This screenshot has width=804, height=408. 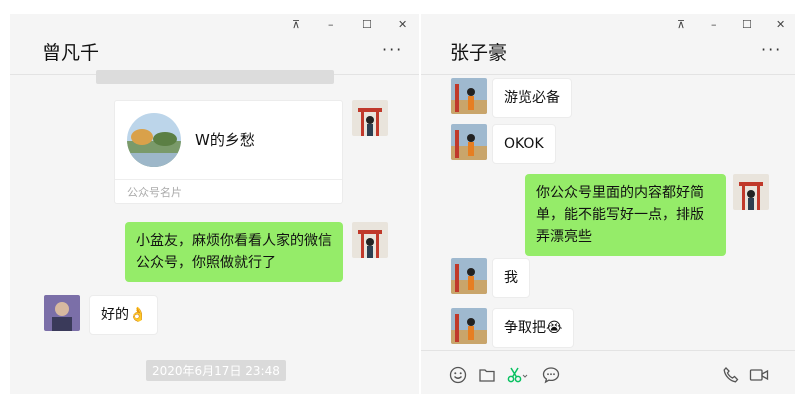 What do you see at coordinates (234, 252) in the screenshot?
I see `message-bubble-outgoing: 小盆友，麻烦你看看人家的微信公众号，你照做就行了` at bounding box center [234, 252].